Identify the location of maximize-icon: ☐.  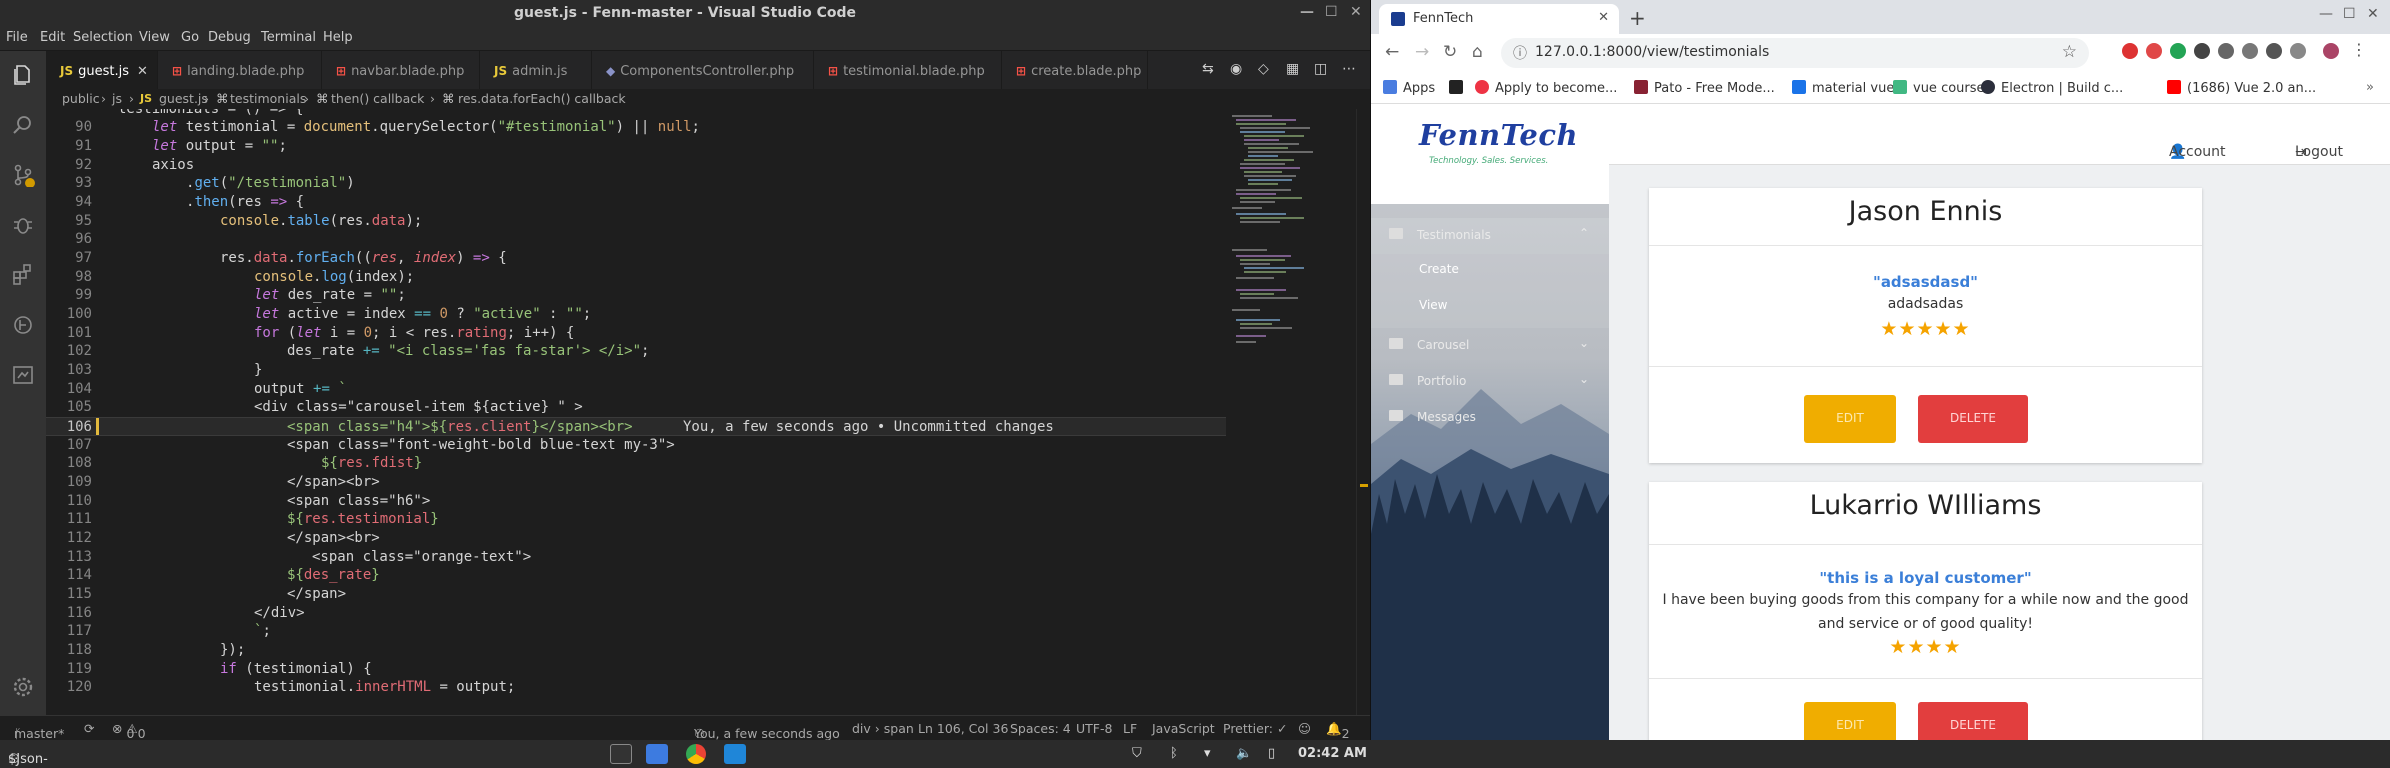
(2349, 14).